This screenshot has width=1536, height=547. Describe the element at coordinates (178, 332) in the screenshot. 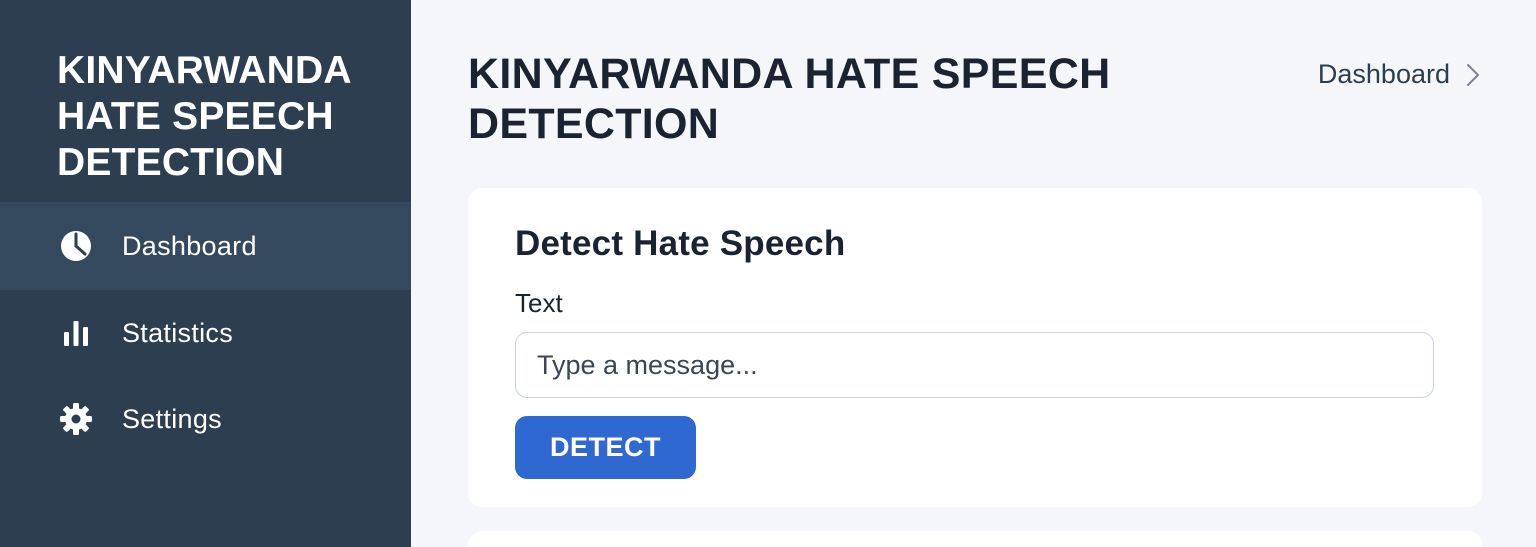

I see `sidebar-item-label: Statistics` at that location.